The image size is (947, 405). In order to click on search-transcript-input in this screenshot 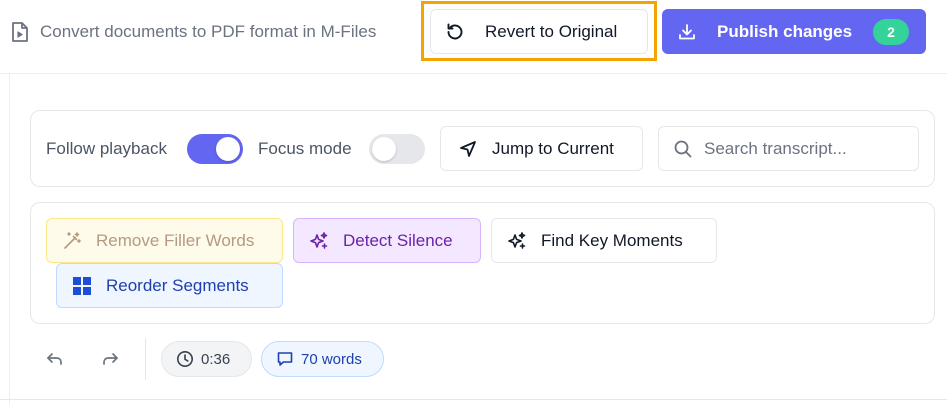, I will do `click(809, 148)`.